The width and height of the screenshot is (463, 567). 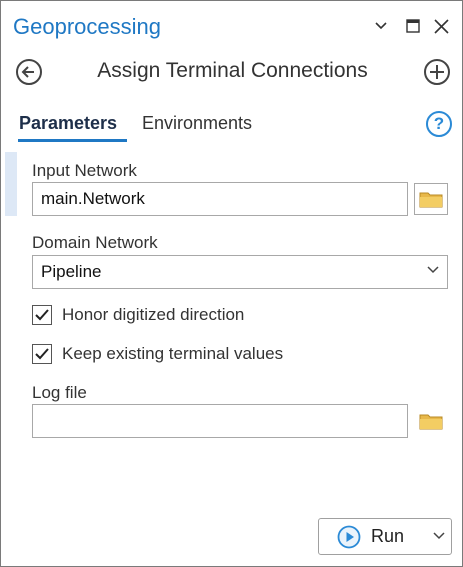 I want to click on add-circle-icon, so click(x=437, y=72).